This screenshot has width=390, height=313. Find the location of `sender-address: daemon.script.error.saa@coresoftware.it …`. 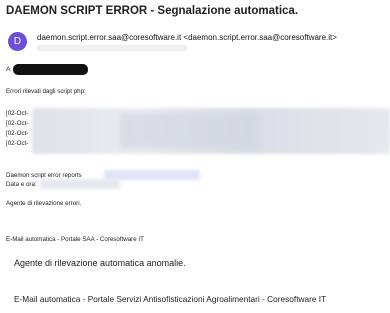

sender-address: daemon.script.error.saa@coresoftware.it … is located at coordinates (187, 37).